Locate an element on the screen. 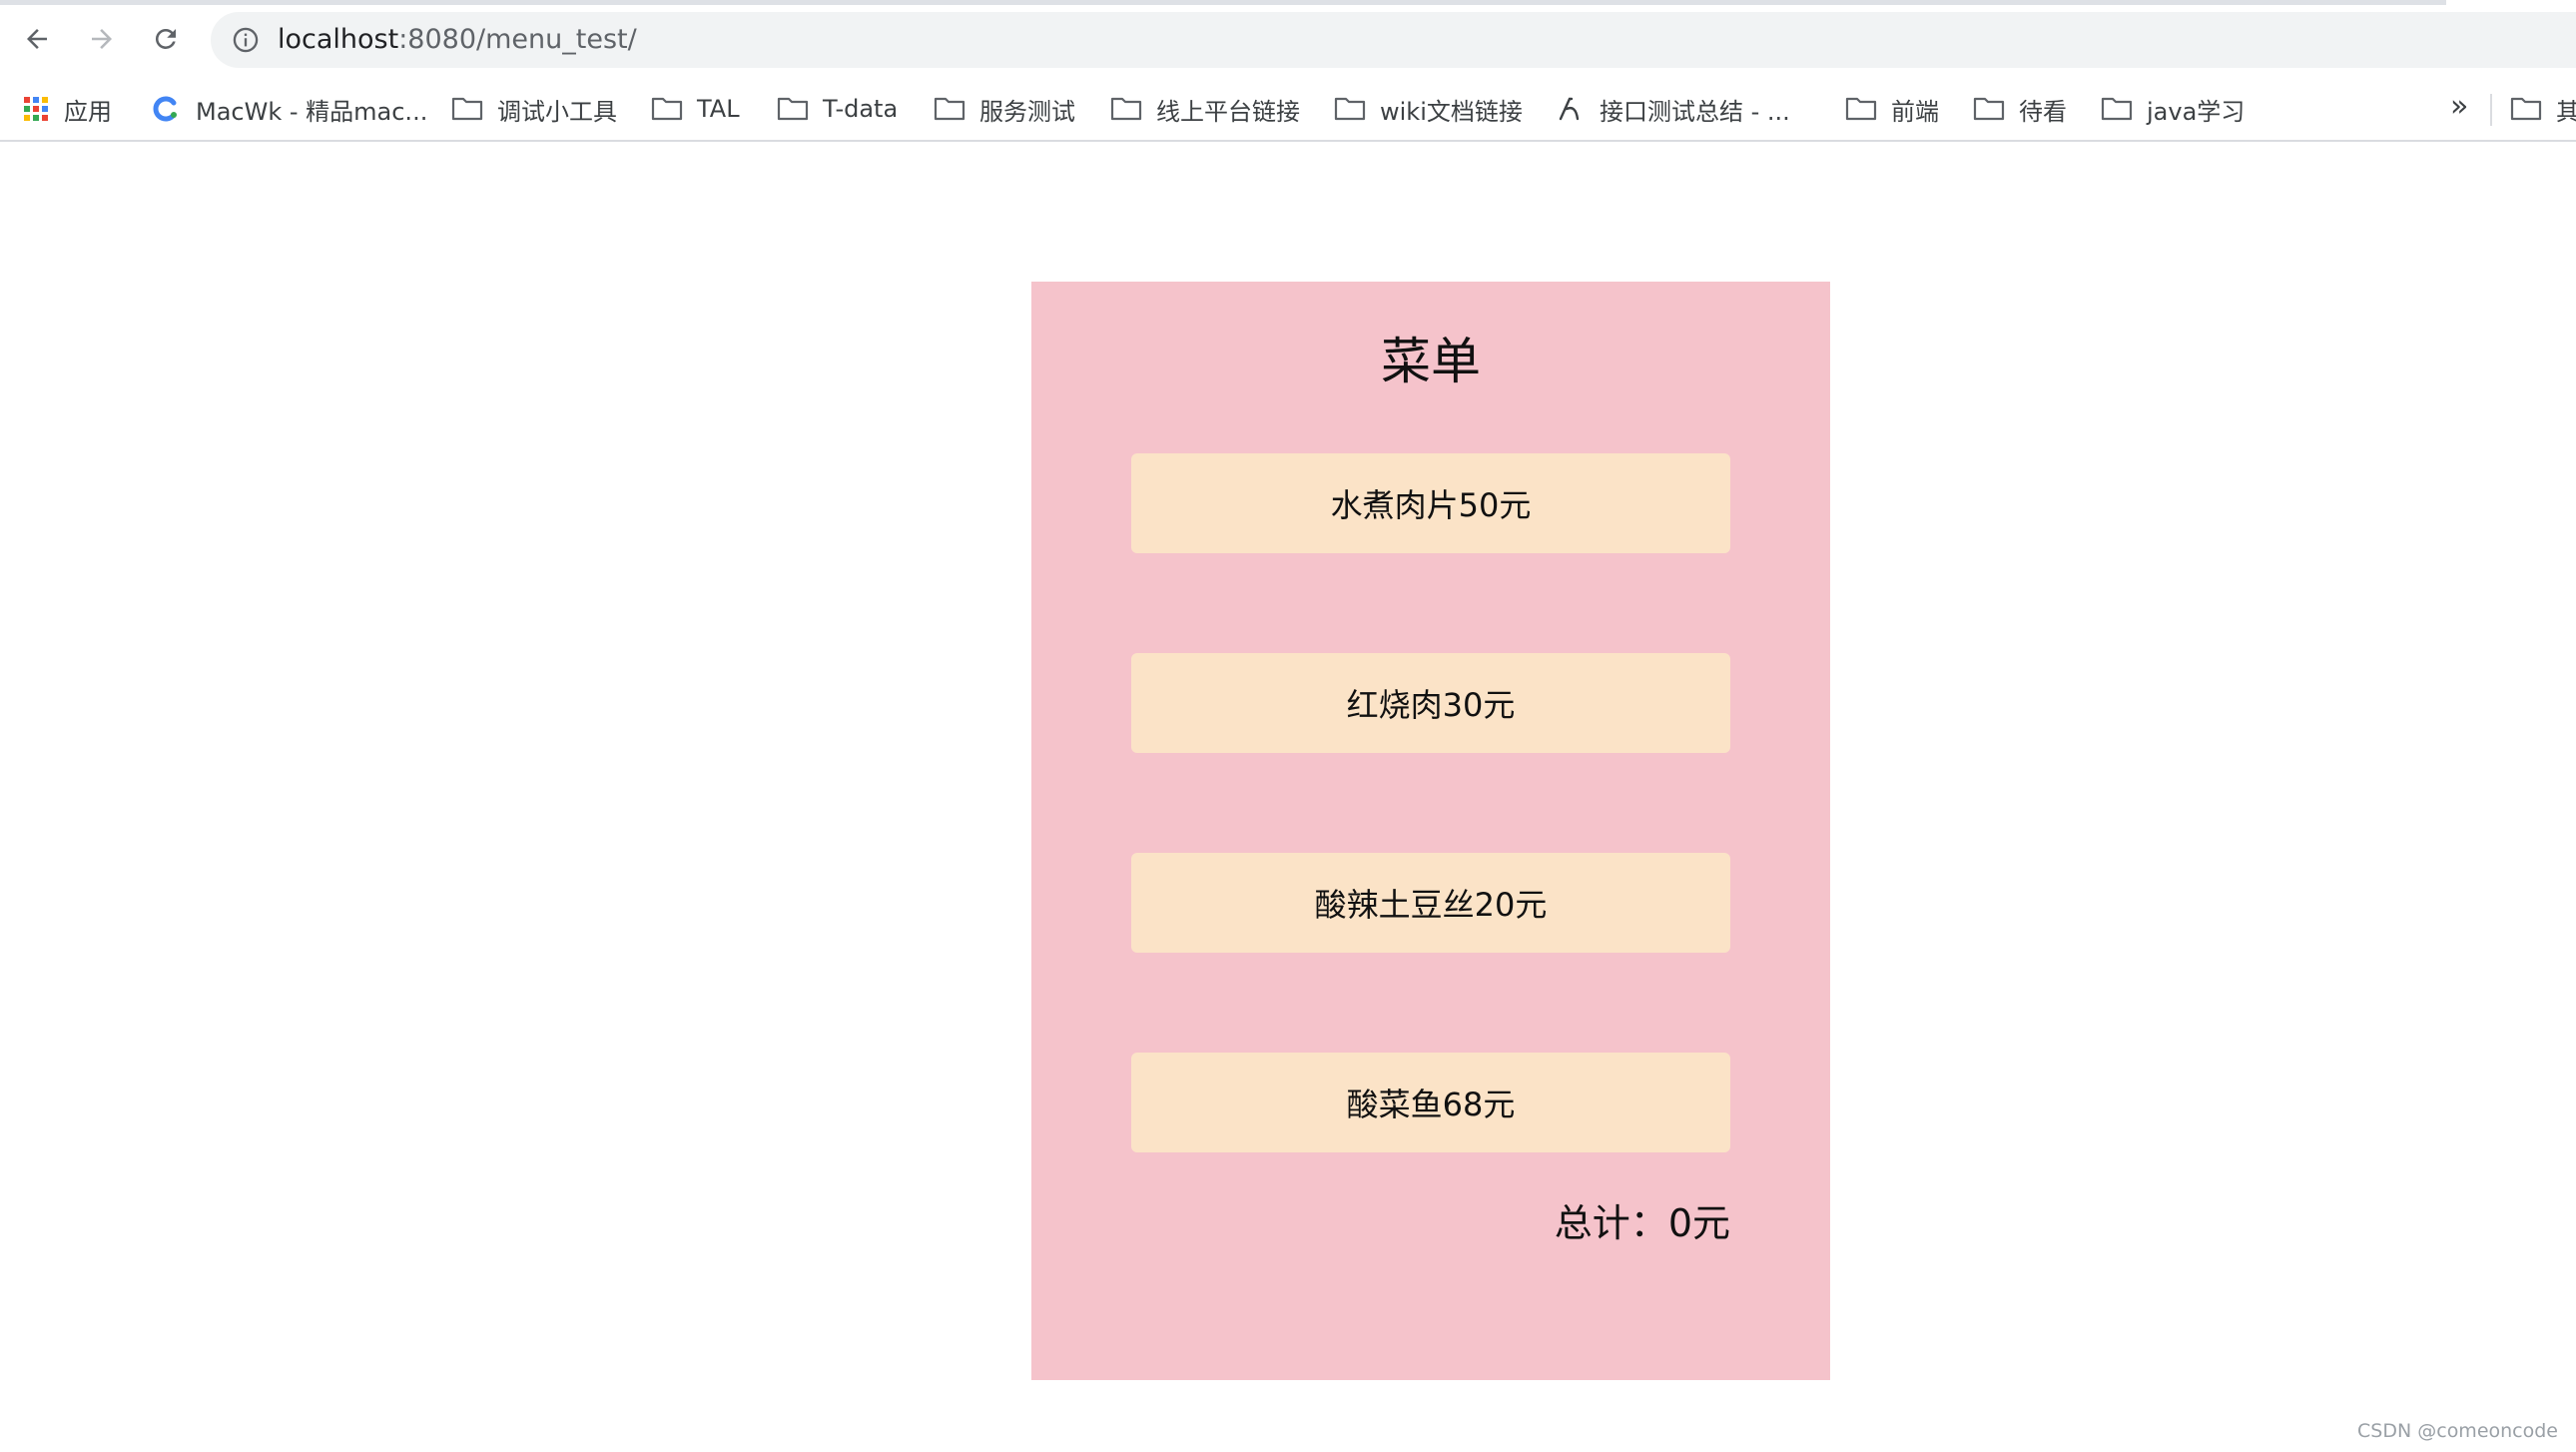 This screenshot has width=2576, height=1452. menu-item: 水煮肉片50元 is located at coordinates (1430, 503).